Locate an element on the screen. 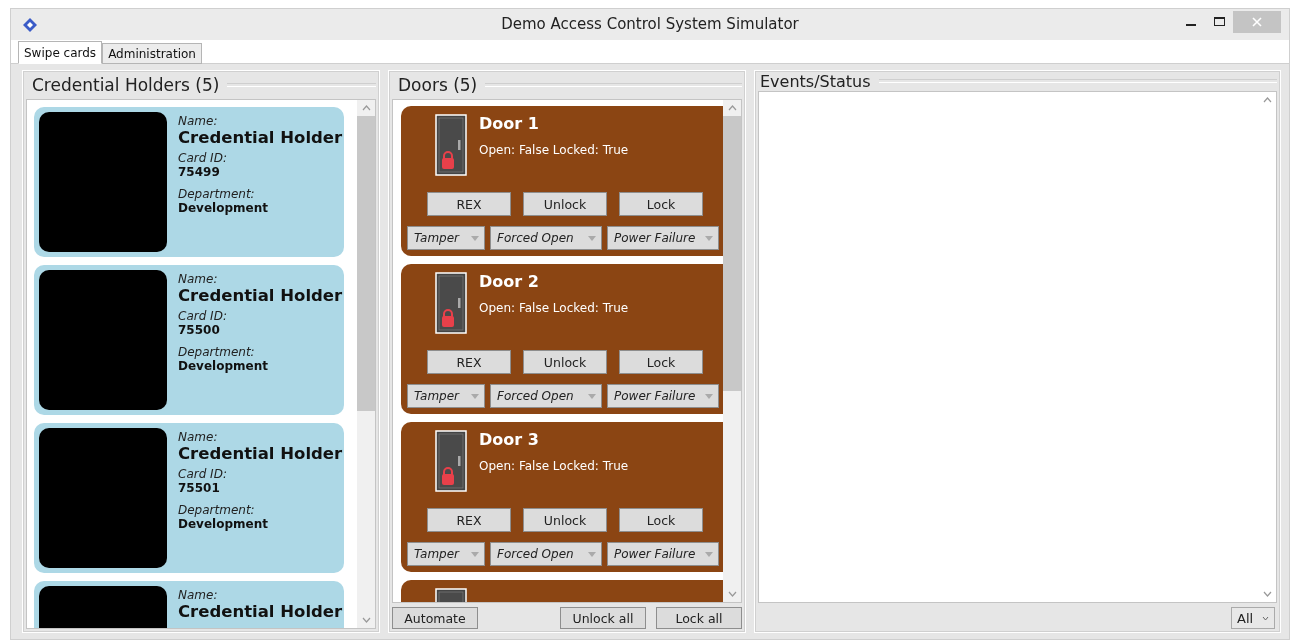 The image size is (1295, 643). credential-card: Name: Credential Holder Card ID: 75499 Department: Development is located at coordinates (189, 182).